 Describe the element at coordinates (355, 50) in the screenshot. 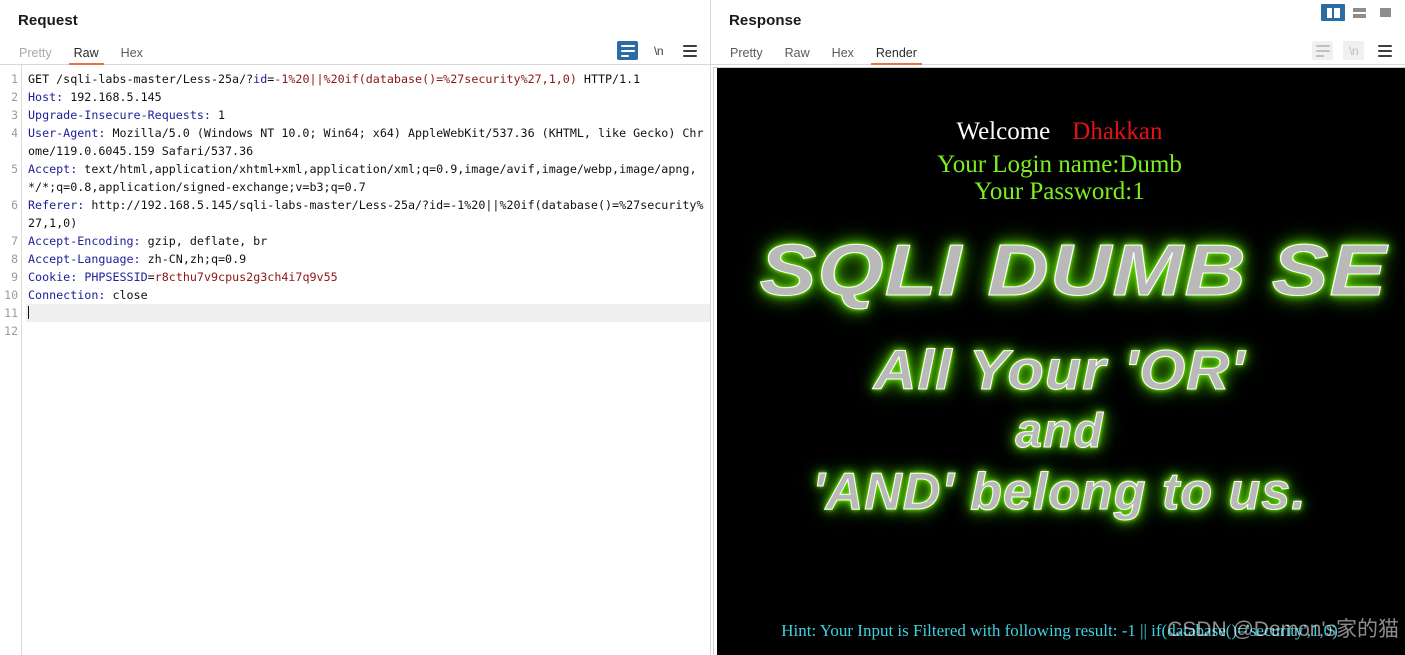

I see `request-tabstrip: Pretty Raw Hex \n` at that location.